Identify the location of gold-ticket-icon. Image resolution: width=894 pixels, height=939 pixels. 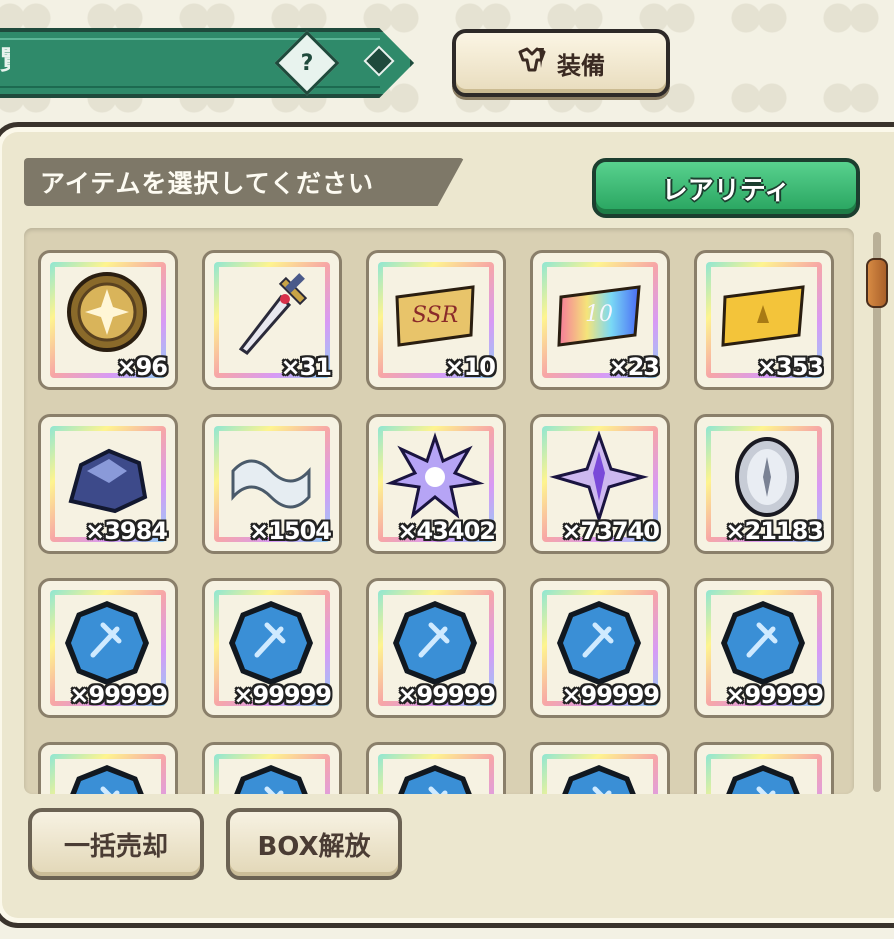
(763, 312).